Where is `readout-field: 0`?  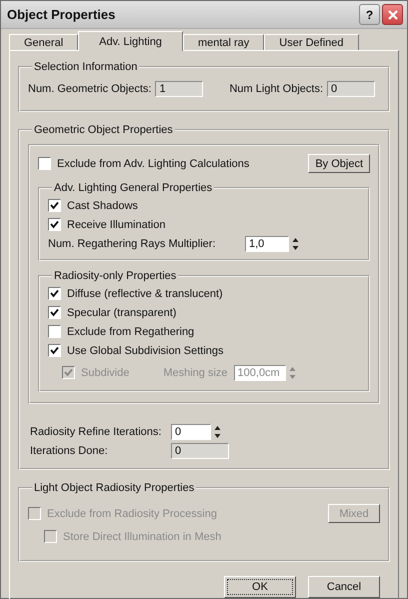
readout-field: 0 is located at coordinates (351, 88).